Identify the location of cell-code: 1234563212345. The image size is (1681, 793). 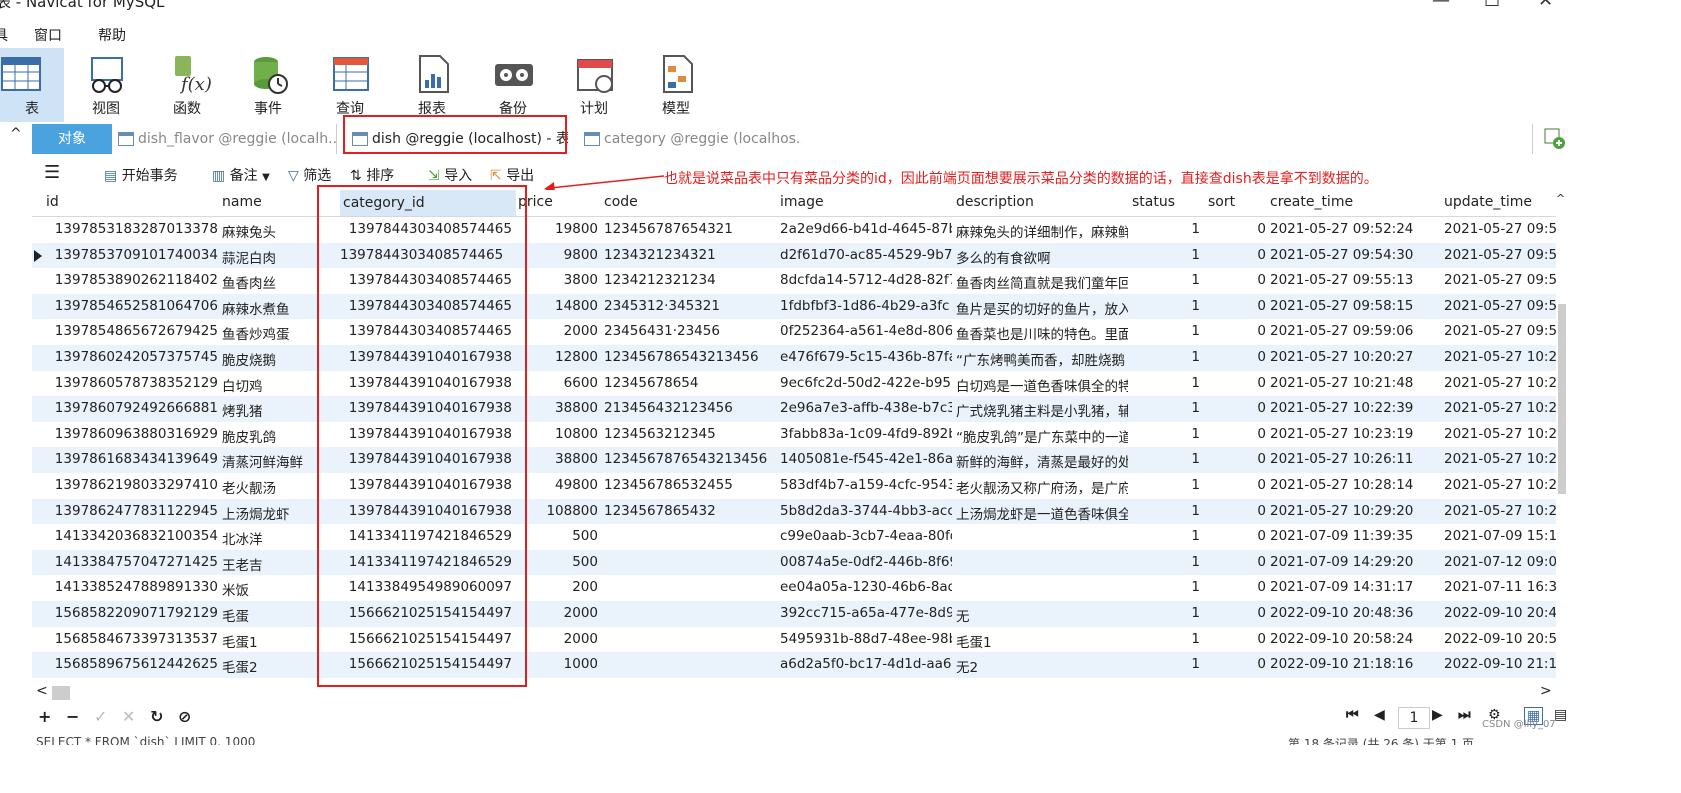
(690, 434).